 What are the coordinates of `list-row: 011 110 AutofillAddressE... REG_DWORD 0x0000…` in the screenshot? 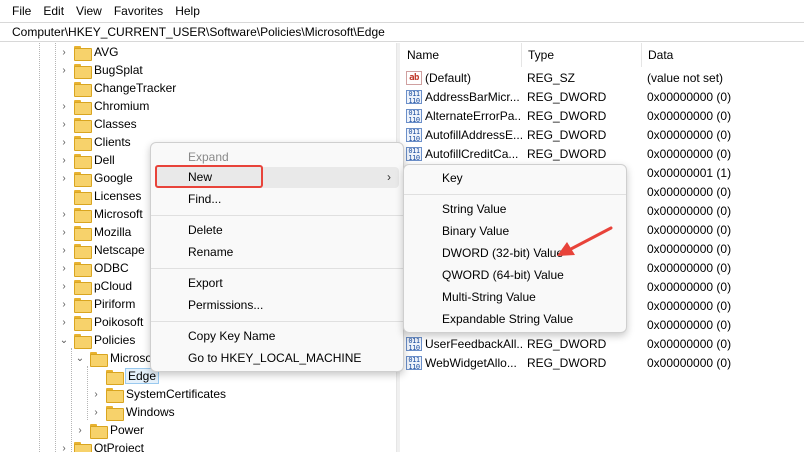 It's located at (602, 134).